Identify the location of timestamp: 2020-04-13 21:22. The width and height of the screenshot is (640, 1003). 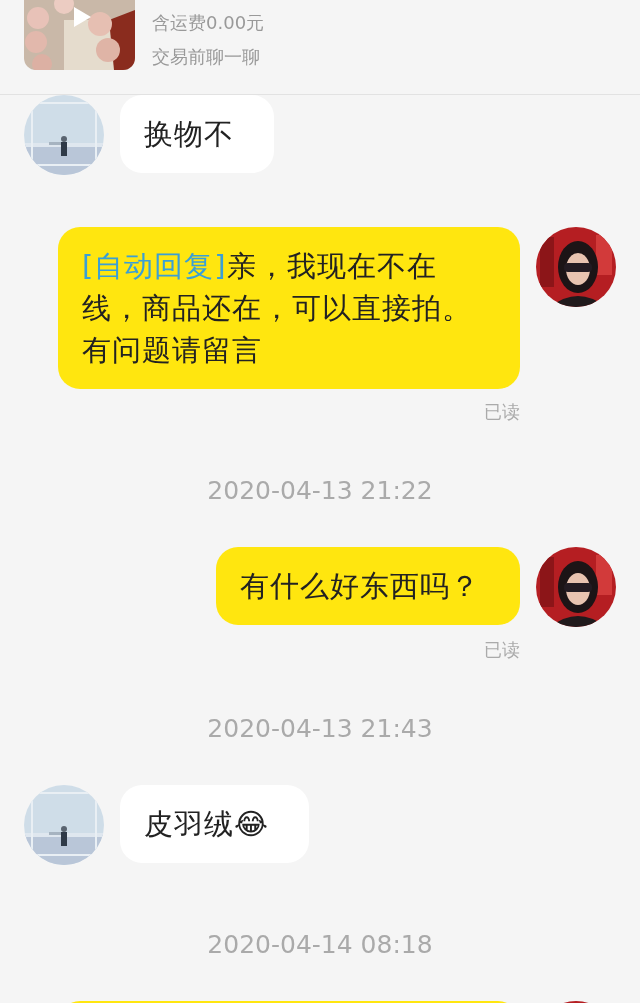
(320, 491).